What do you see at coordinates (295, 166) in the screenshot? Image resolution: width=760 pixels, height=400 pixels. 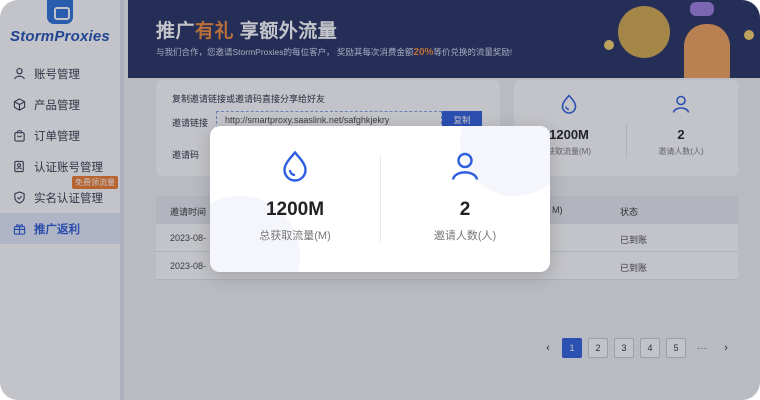 I see `water-drop-icon` at bounding box center [295, 166].